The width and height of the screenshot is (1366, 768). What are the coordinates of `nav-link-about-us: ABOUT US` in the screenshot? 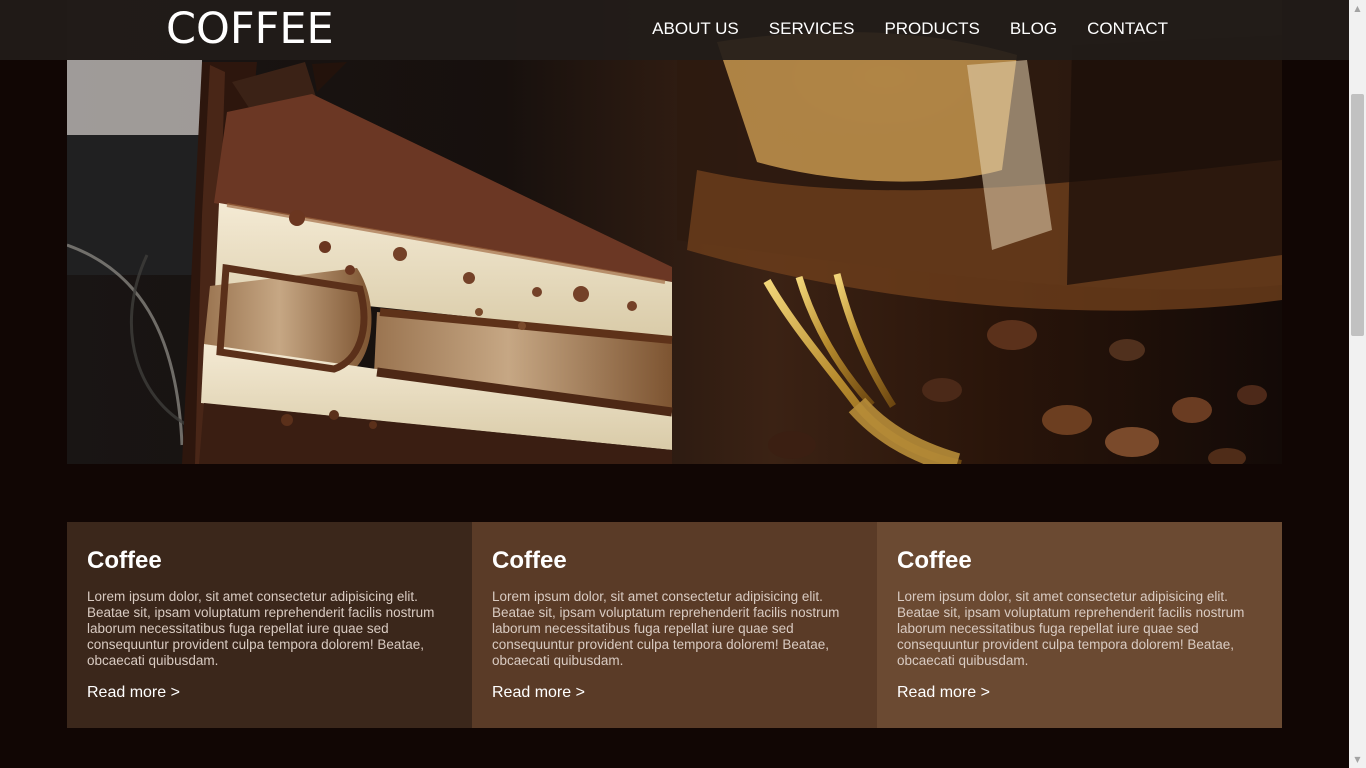 It's located at (695, 29).